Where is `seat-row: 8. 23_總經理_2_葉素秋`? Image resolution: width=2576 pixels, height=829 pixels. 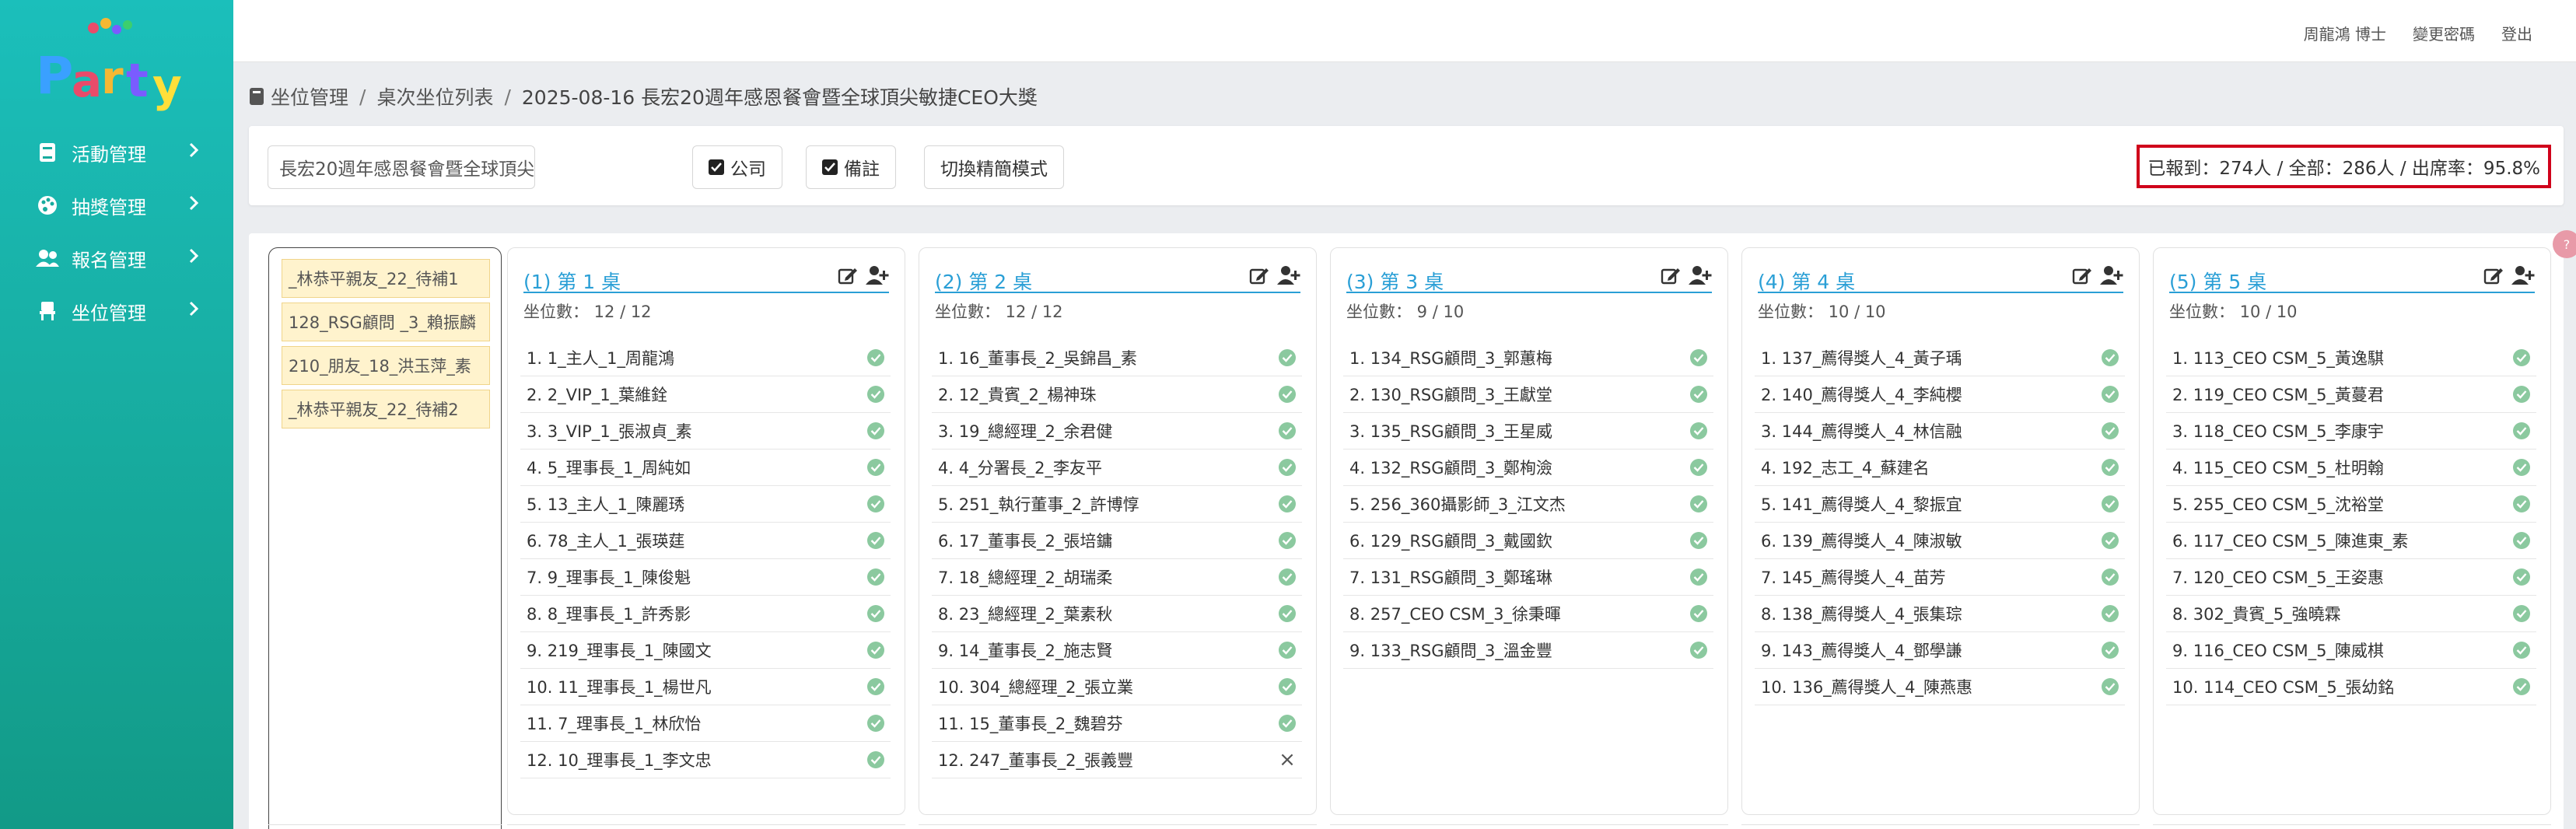 seat-row: 8. 23_總經理_2_葉素秋 is located at coordinates (1117, 614).